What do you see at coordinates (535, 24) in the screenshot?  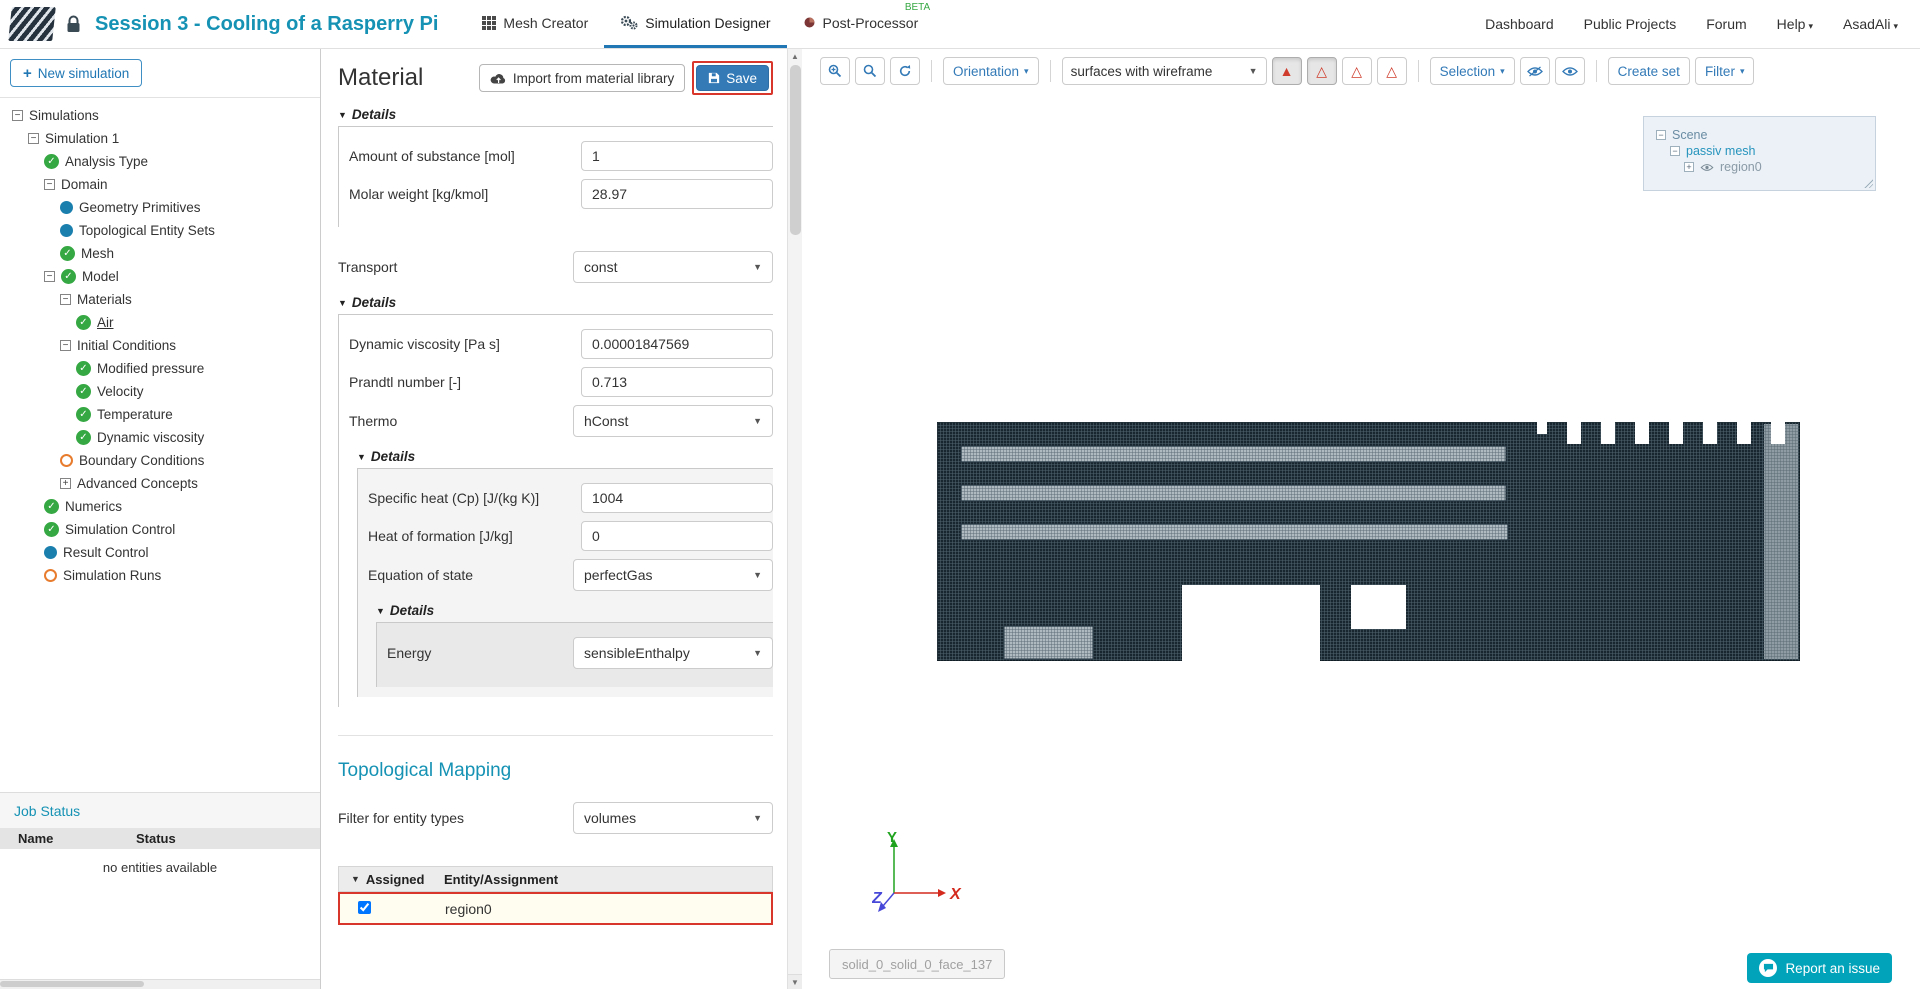 I see `tab-mesh-creator: Mesh Creator` at bounding box center [535, 24].